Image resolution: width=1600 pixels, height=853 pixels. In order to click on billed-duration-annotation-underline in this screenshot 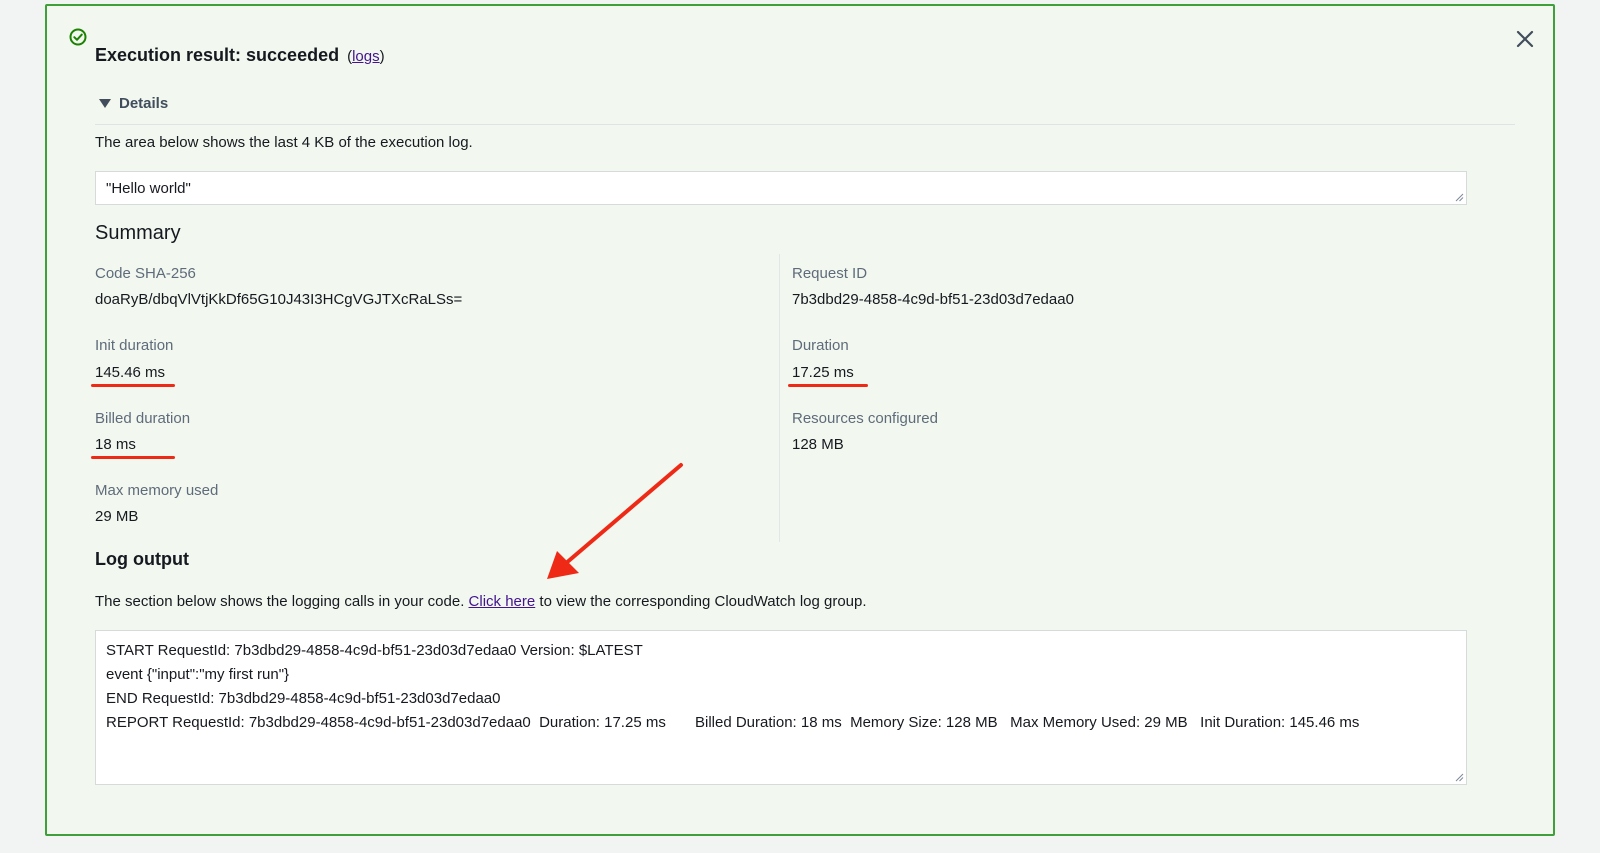, I will do `click(133, 457)`.